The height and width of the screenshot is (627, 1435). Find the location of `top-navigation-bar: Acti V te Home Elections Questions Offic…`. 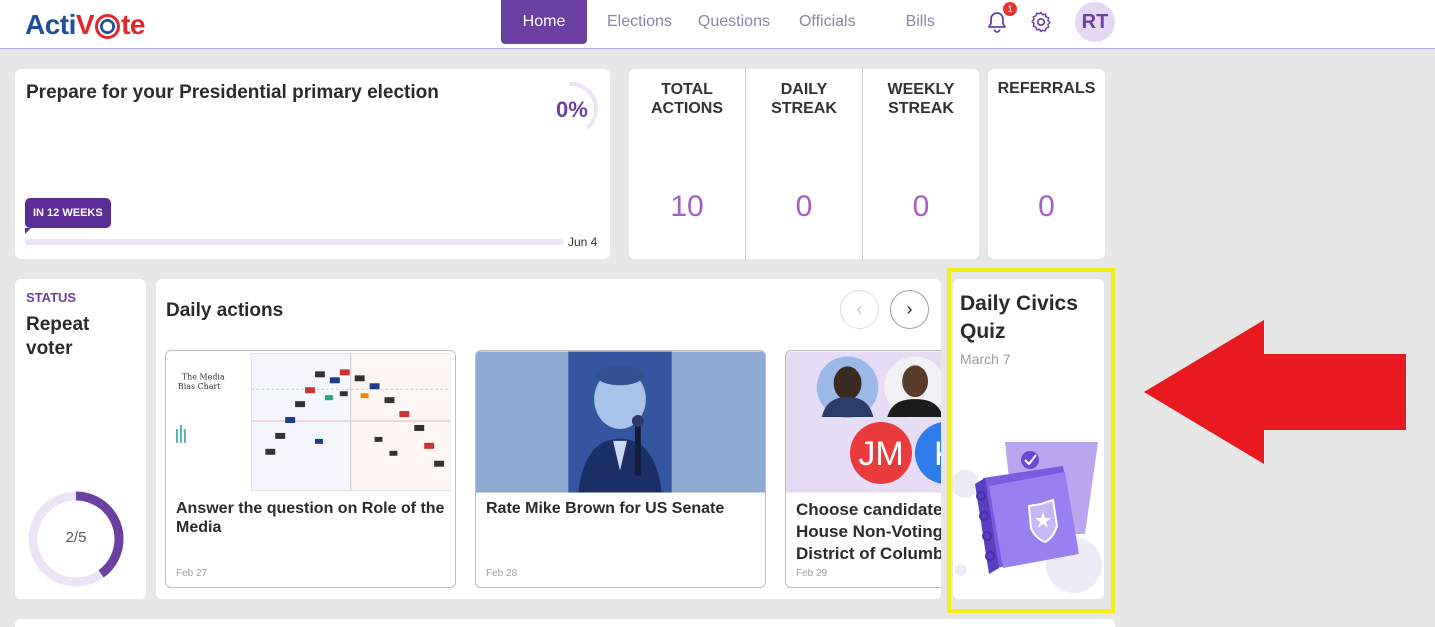

top-navigation-bar: Acti V te Home Elections Questions Offic… is located at coordinates (717, 24).